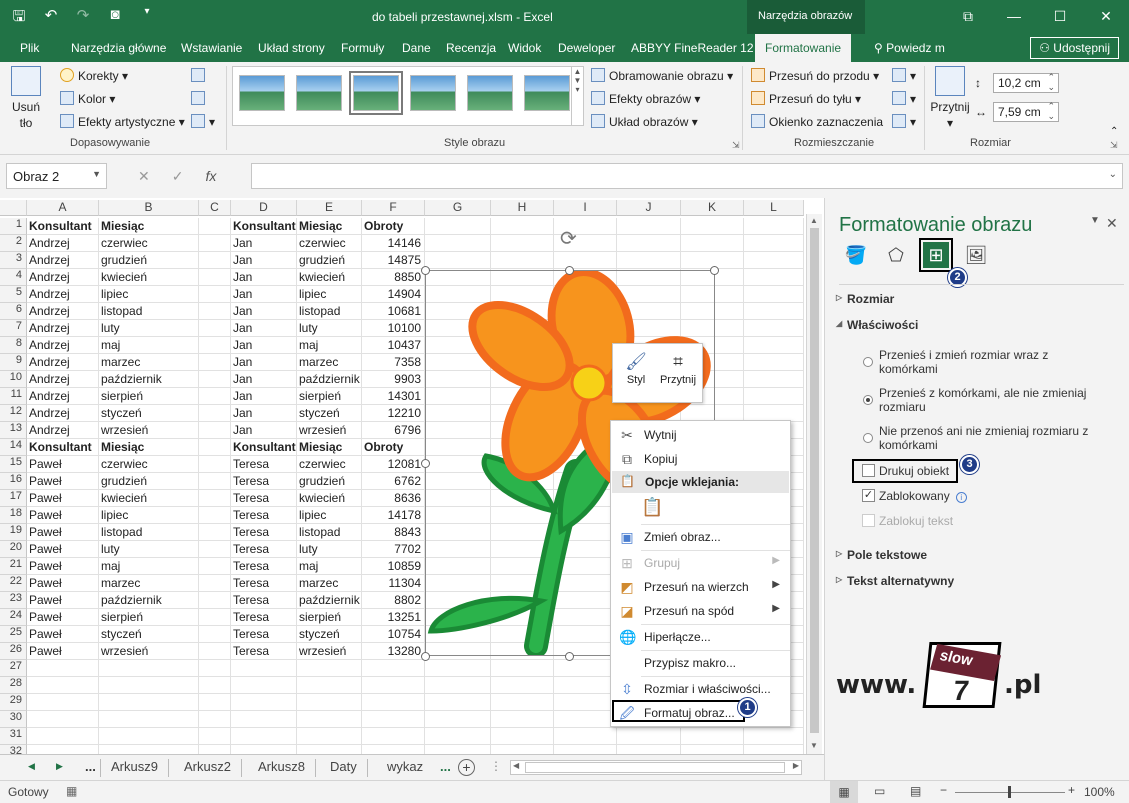 The height and width of the screenshot is (803, 1129). Describe the element at coordinates (393, 583) in the screenshot. I see `cell: 11304` at that location.